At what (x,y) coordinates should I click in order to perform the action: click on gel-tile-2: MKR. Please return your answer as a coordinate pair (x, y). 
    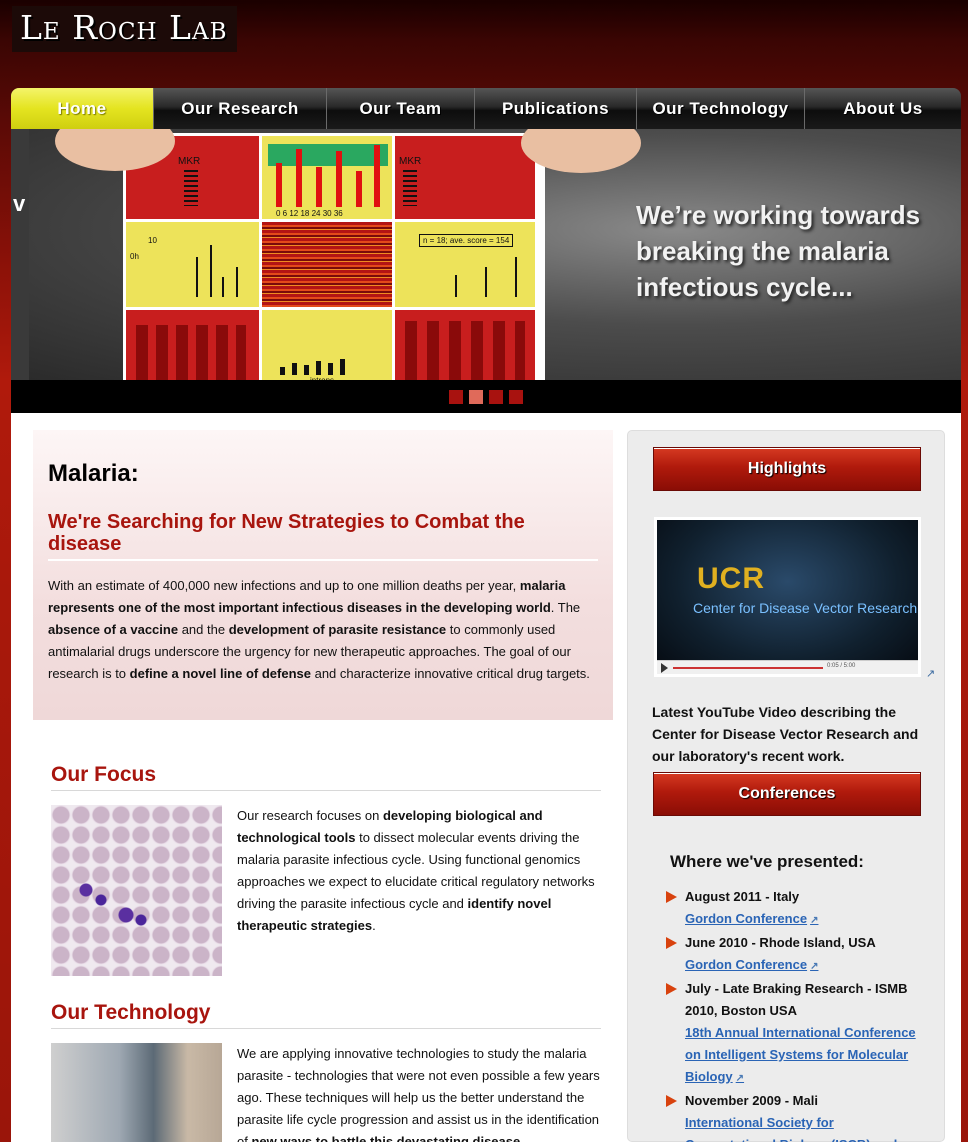
    Looking at the image, I should click on (465, 177).